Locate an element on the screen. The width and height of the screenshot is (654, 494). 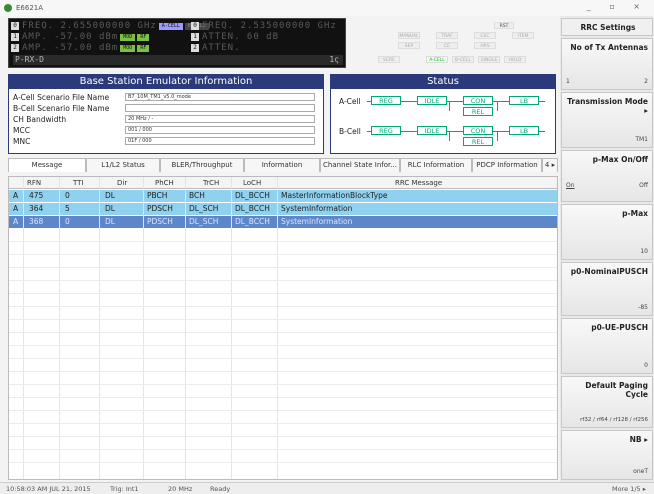
lcd-row-index: 1 is located at coordinates (15, 37).